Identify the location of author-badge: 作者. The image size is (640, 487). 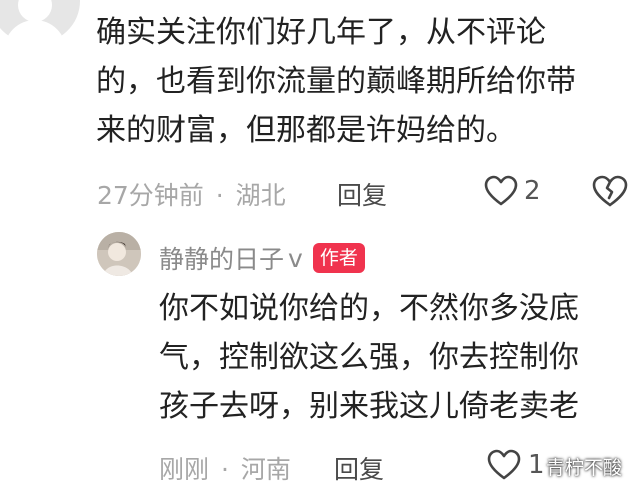
(338, 258).